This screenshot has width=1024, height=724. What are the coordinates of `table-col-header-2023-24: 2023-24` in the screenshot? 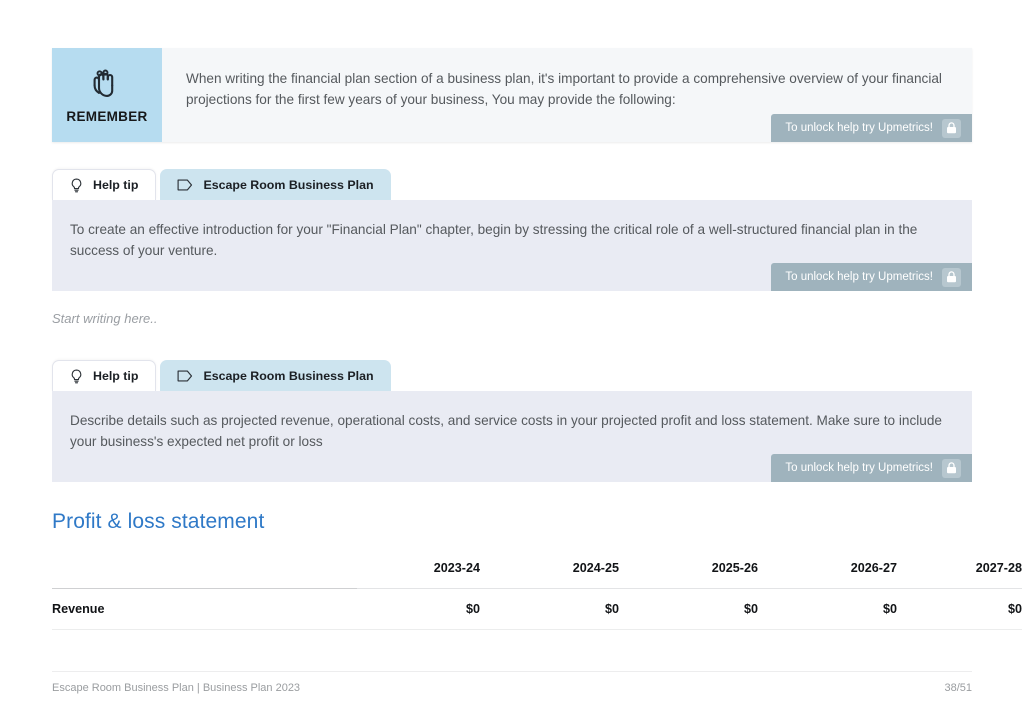 It's located at (418, 568).